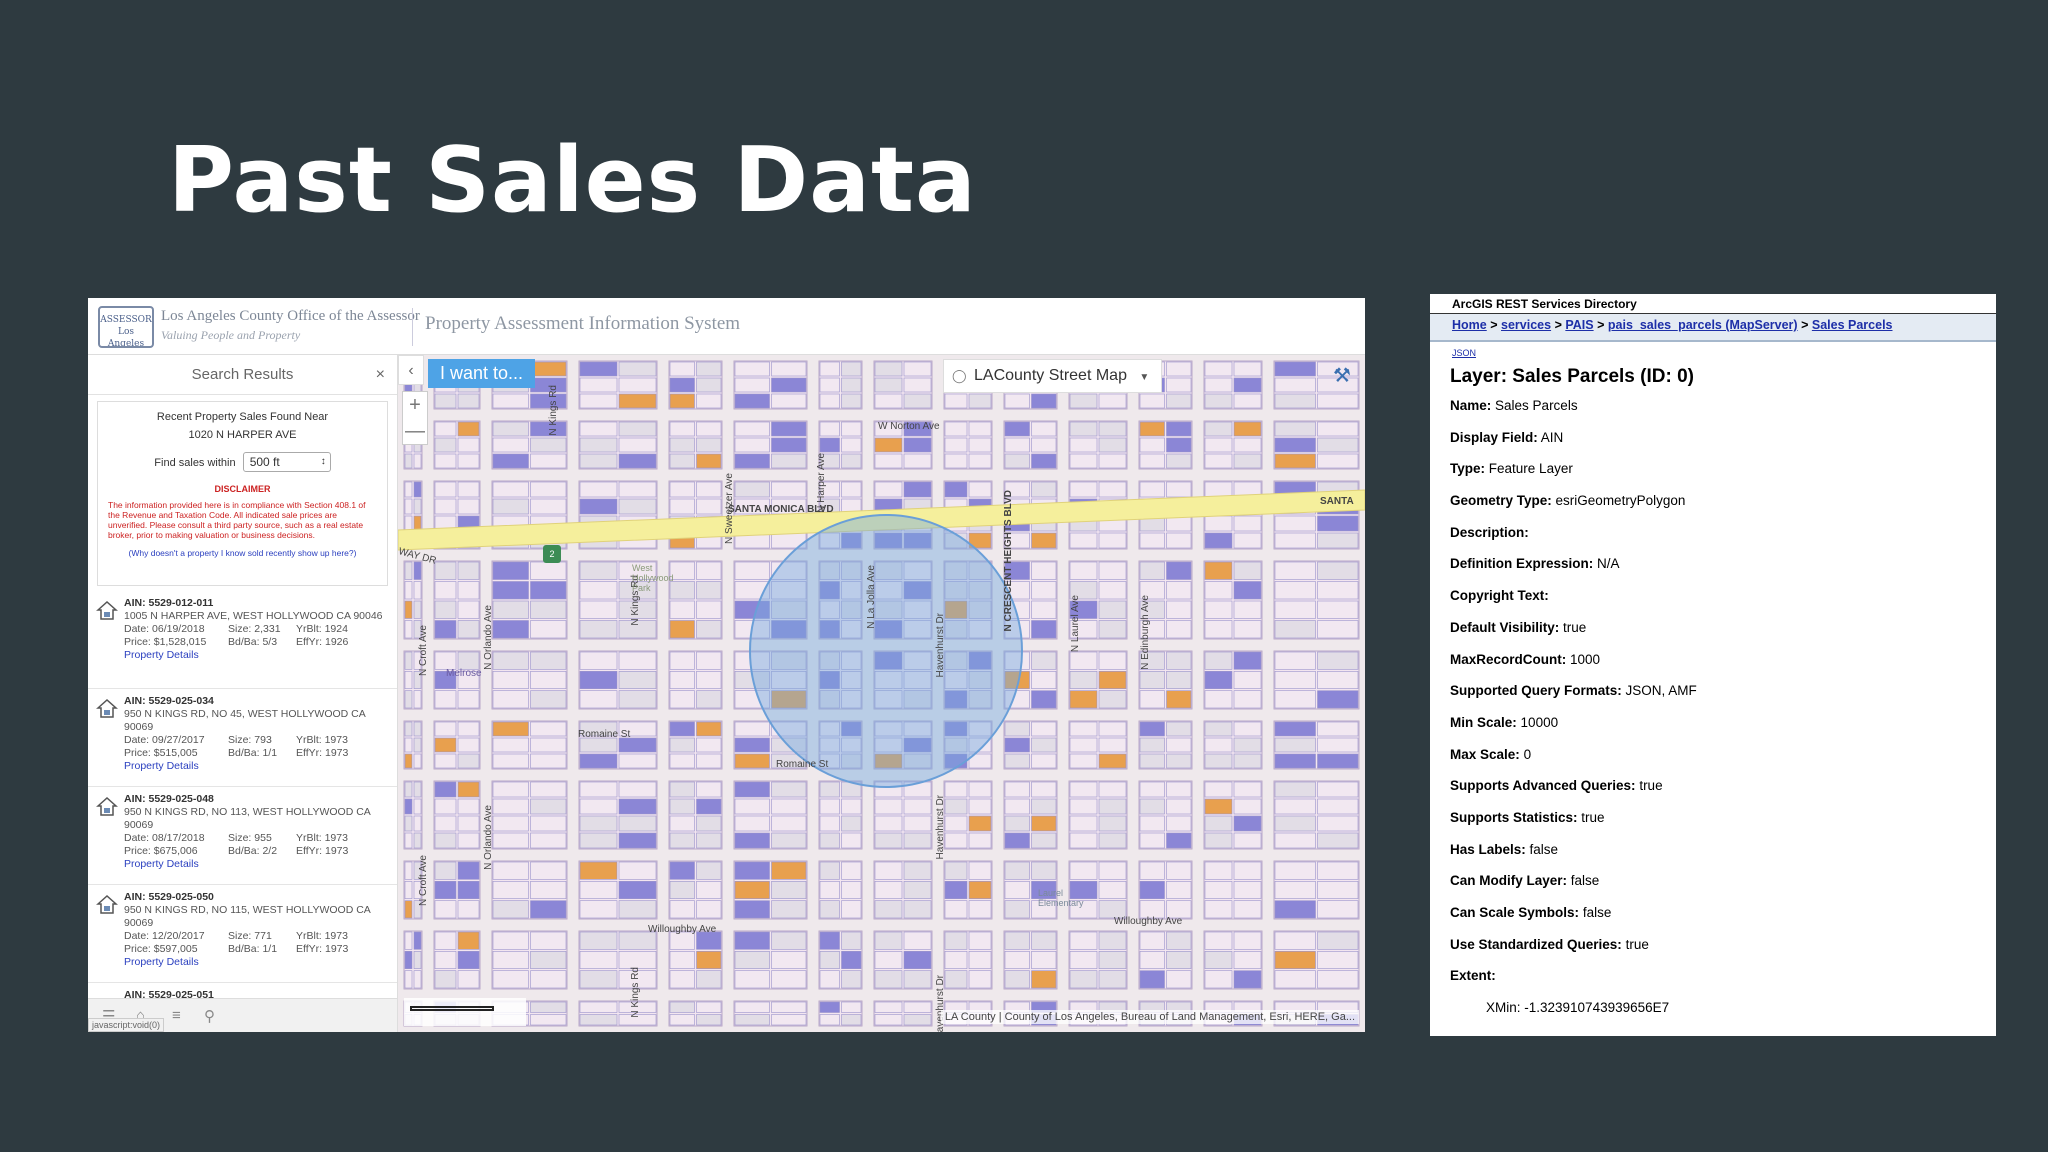  What do you see at coordinates (1713, 668) in the screenshot?
I see `property-row: MaxRecordCount: 1000` at bounding box center [1713, 668].